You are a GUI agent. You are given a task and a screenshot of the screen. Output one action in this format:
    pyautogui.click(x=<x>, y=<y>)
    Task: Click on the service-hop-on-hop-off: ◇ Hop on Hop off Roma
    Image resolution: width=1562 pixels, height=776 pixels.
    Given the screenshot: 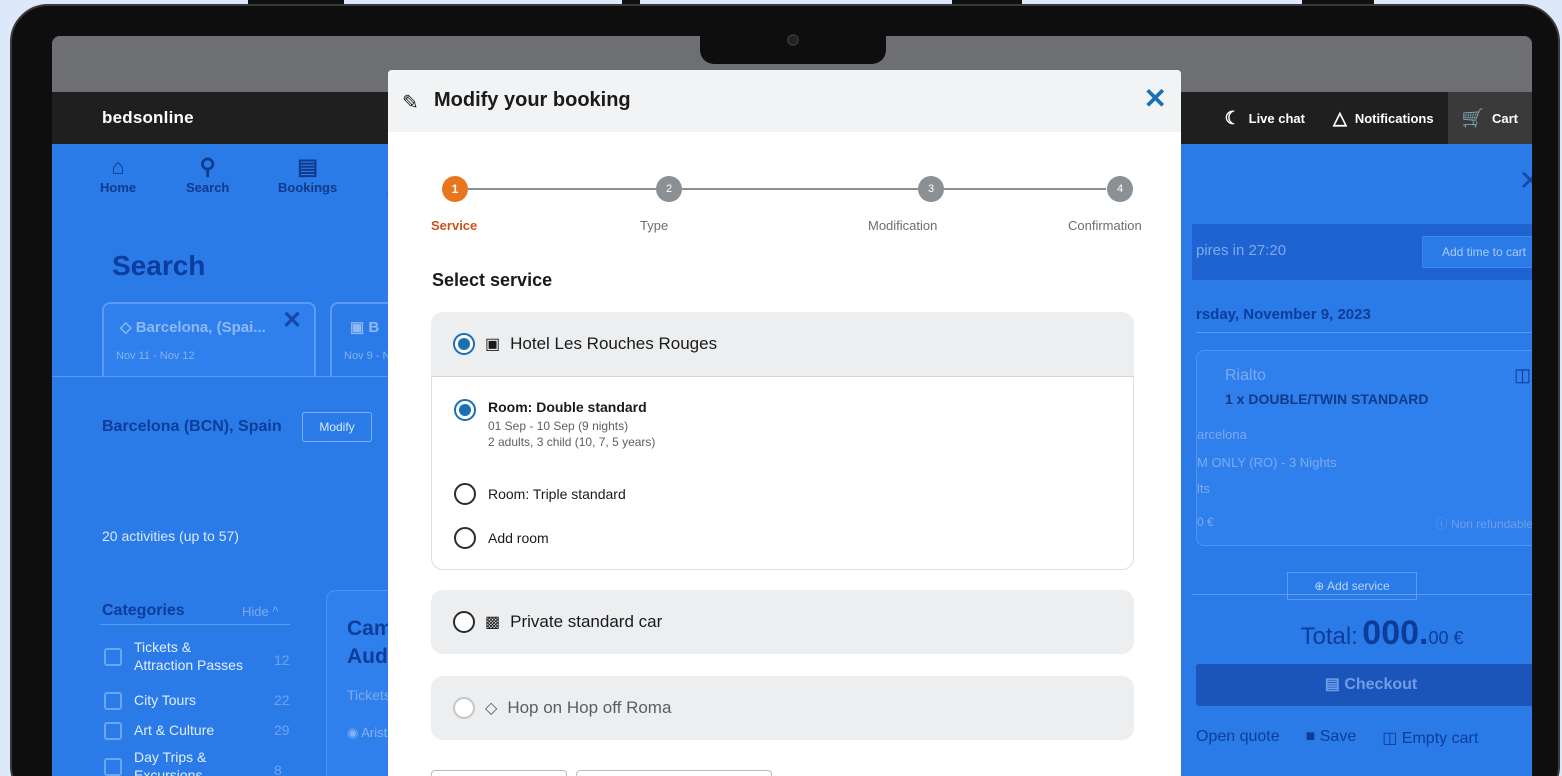 What is the action you would take?
    pyautogui.click(x=782, y=708)
    